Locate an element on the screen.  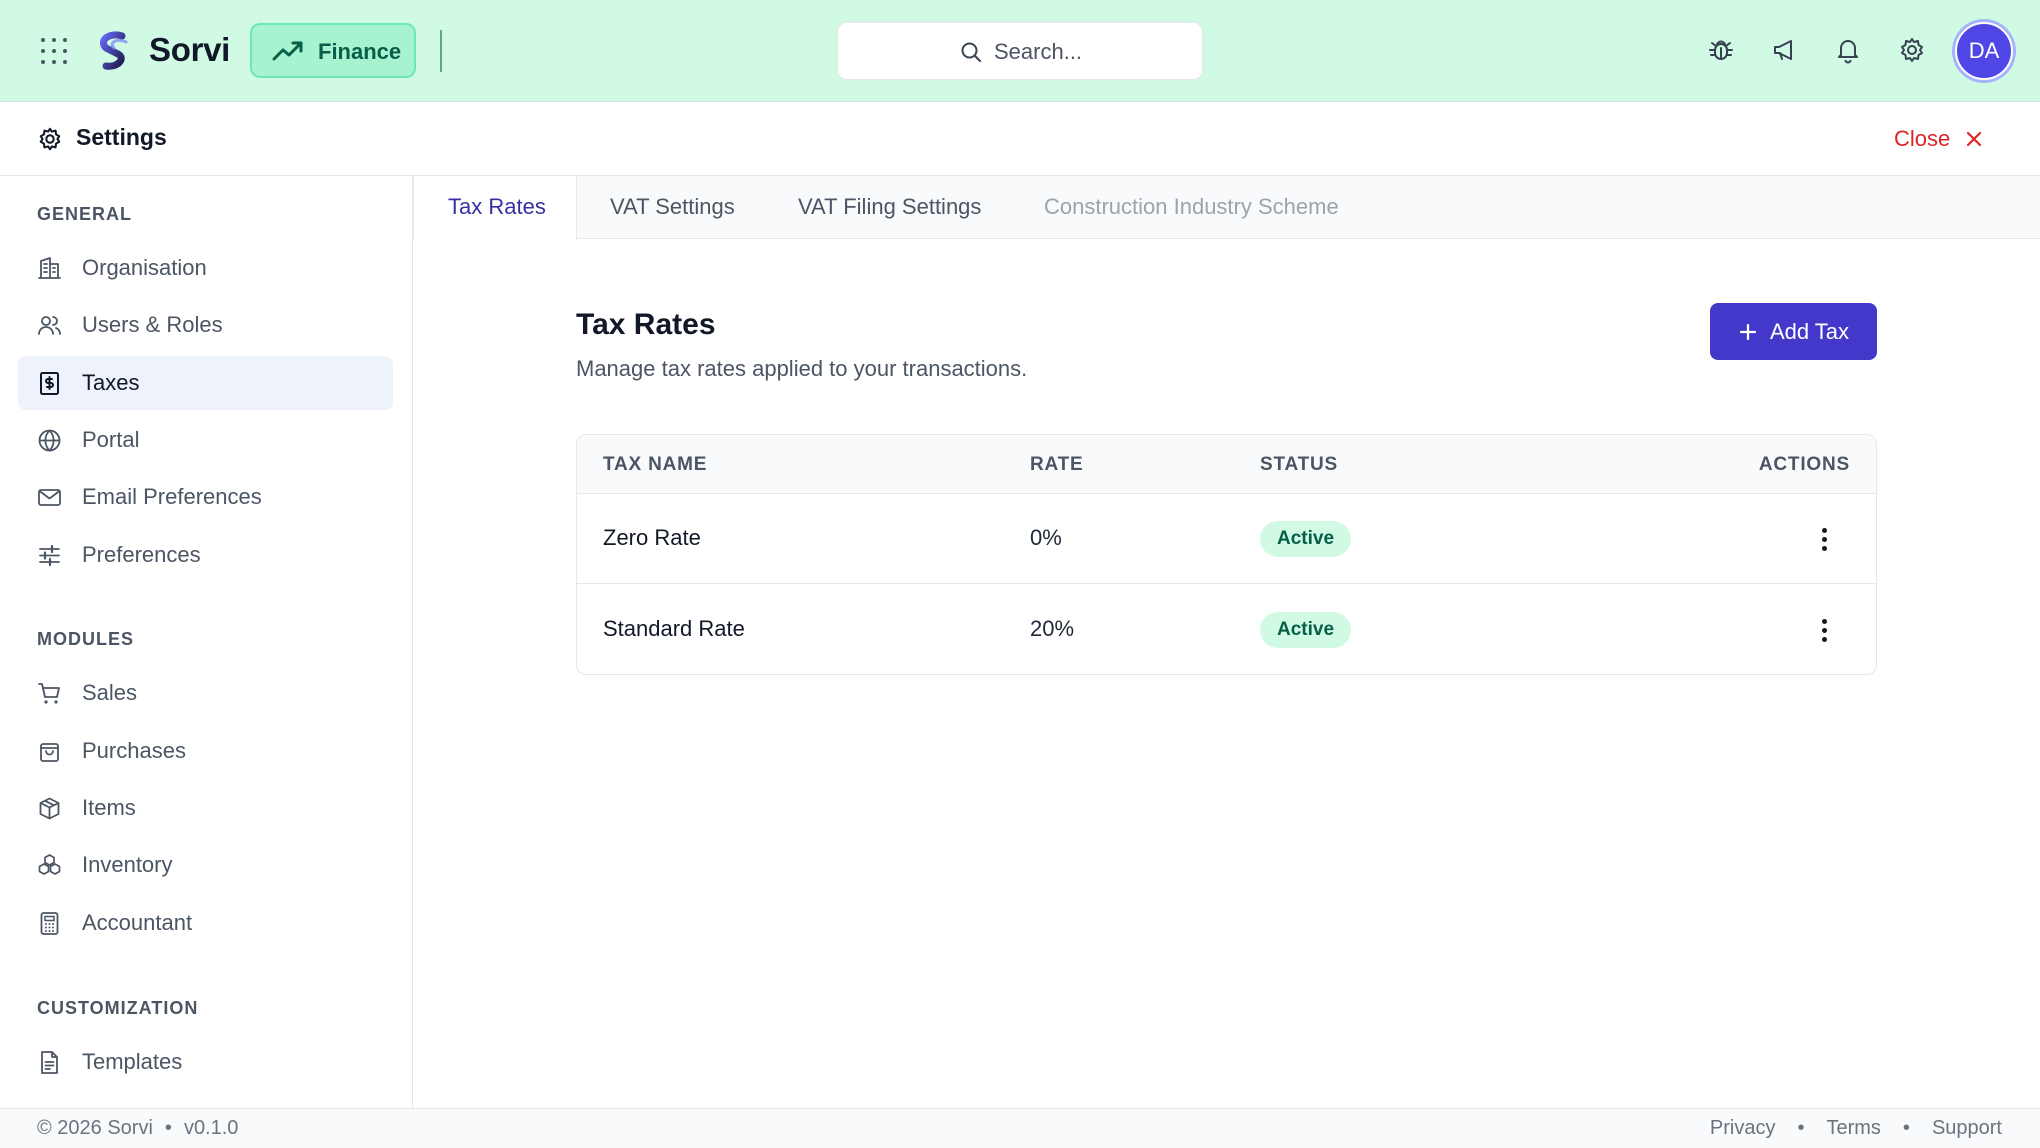
sidebar-item-portal: Portal is located at coordinates (205, 440).